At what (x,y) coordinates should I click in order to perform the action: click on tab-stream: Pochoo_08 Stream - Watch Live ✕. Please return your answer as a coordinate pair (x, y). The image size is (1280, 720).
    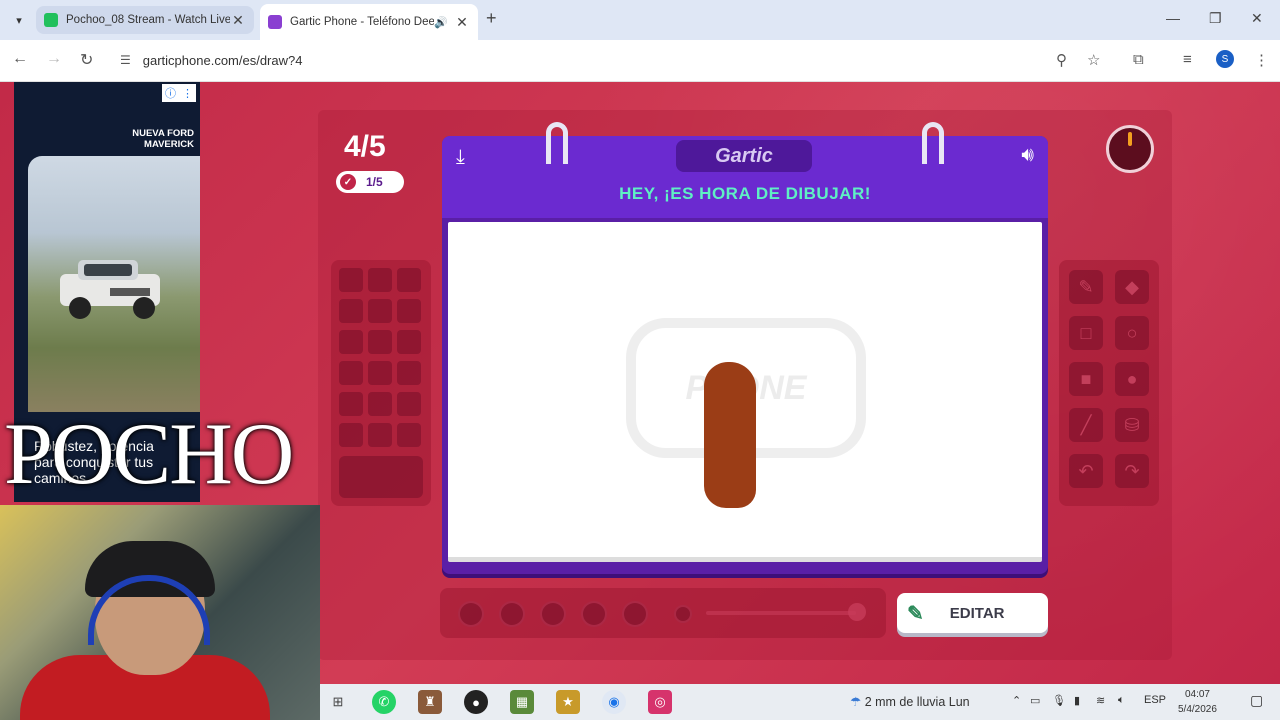
    Looking at the image, I should click on (145, 20).